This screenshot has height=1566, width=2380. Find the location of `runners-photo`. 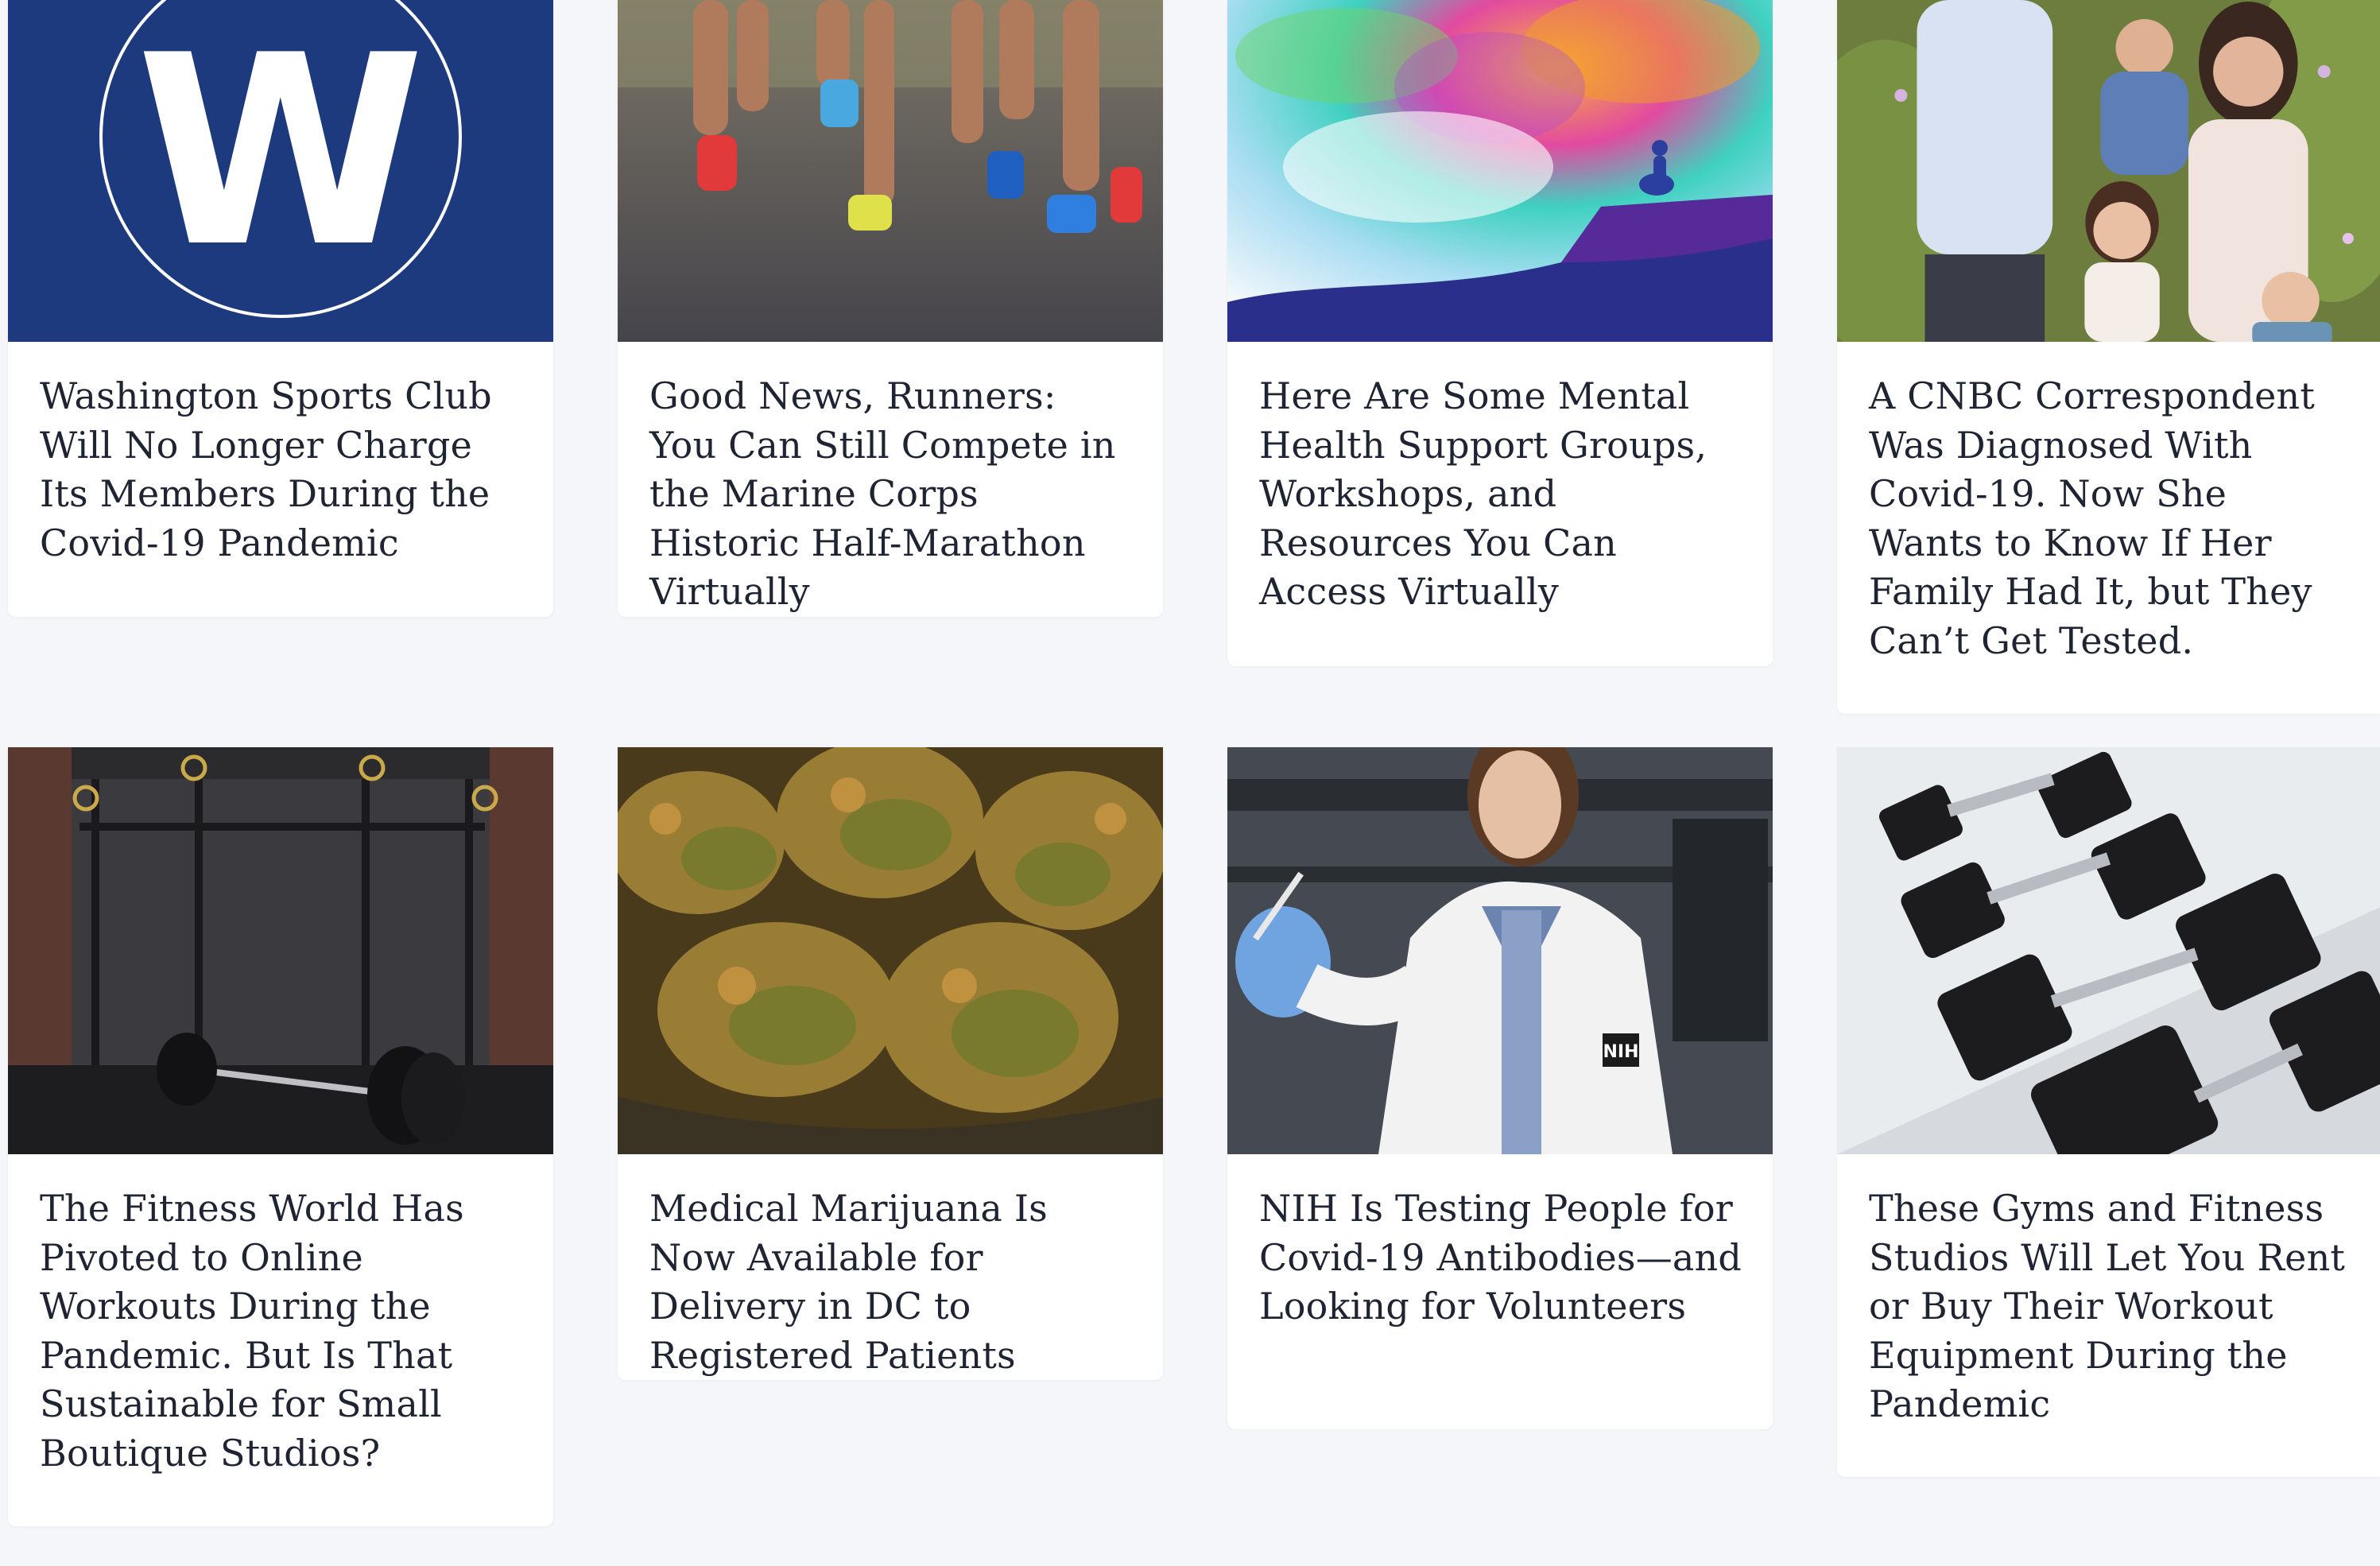

runners-photo is located at coordinates (890, 171).